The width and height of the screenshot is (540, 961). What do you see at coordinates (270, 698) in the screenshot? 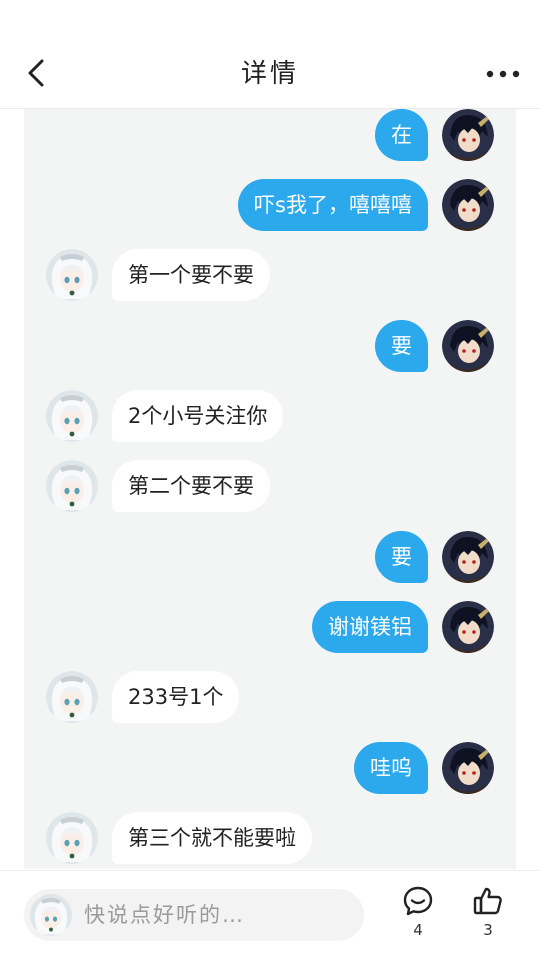
I see `message-row: 233号1个` at bounding box center [270, 698].